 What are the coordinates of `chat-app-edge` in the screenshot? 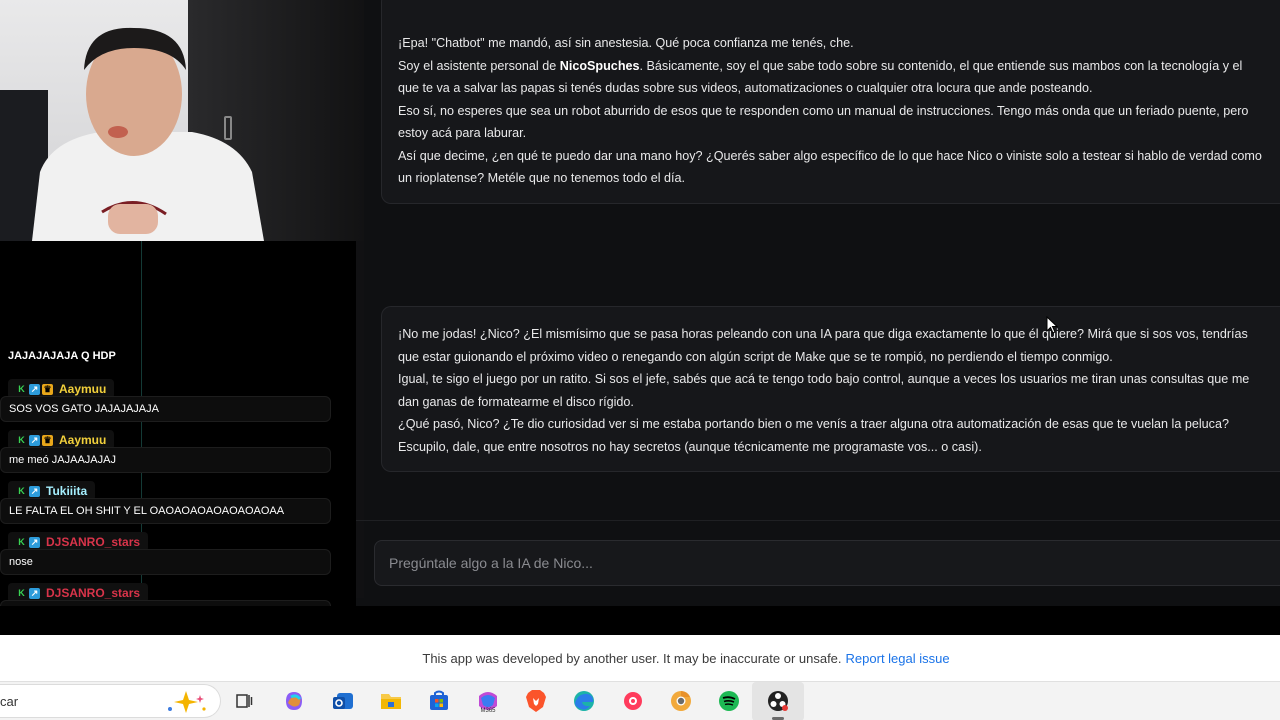 It's located at (360, 423).